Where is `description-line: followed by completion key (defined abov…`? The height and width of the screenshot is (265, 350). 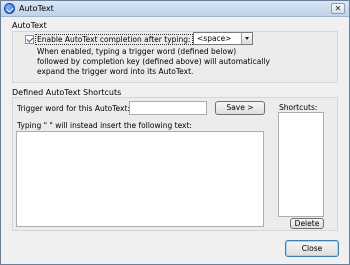 description-line: followed by completion key (defined abov… is located at coordinates (153, 61).